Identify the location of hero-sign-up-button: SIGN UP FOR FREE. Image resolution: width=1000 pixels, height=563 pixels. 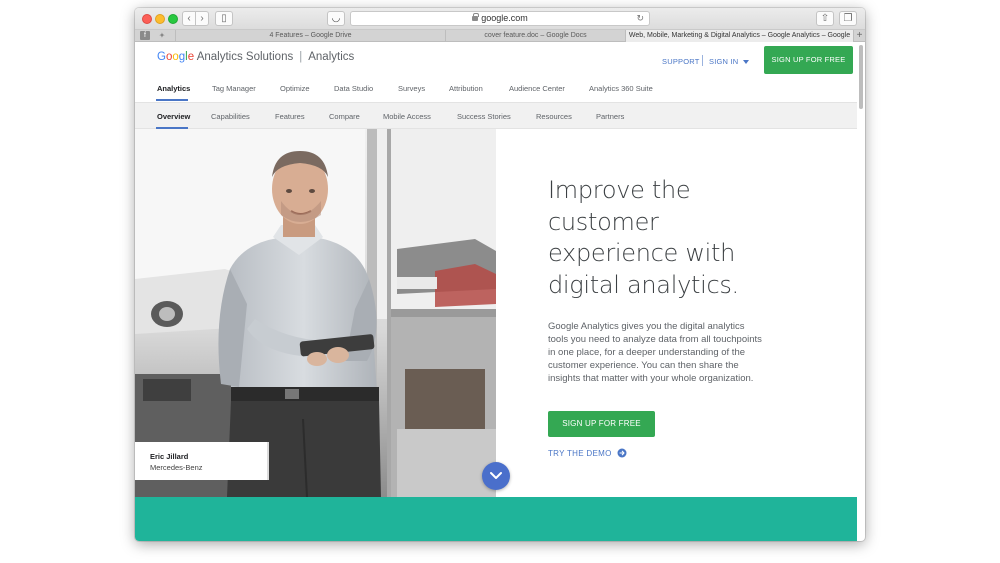
(601, 424).